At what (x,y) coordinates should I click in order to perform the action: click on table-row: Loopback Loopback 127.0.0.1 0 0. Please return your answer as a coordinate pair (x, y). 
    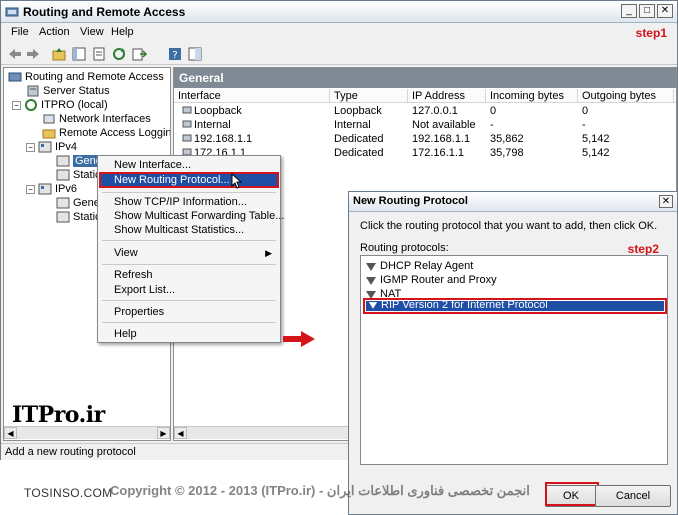
    Looking at the image, I should click on (425, 111).